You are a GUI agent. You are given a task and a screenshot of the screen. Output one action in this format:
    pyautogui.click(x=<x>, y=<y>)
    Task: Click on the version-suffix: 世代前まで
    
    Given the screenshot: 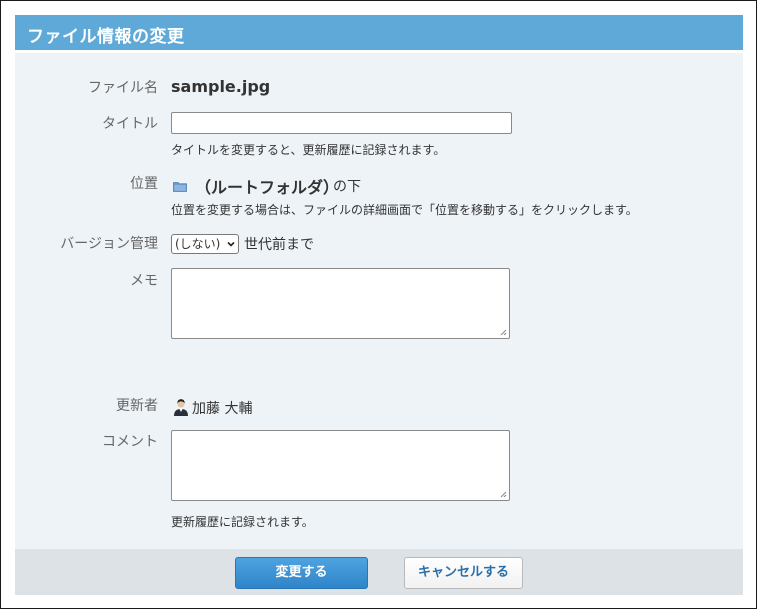 What is the action you would take?
    pyautogui.click(x=279, y=245)
    